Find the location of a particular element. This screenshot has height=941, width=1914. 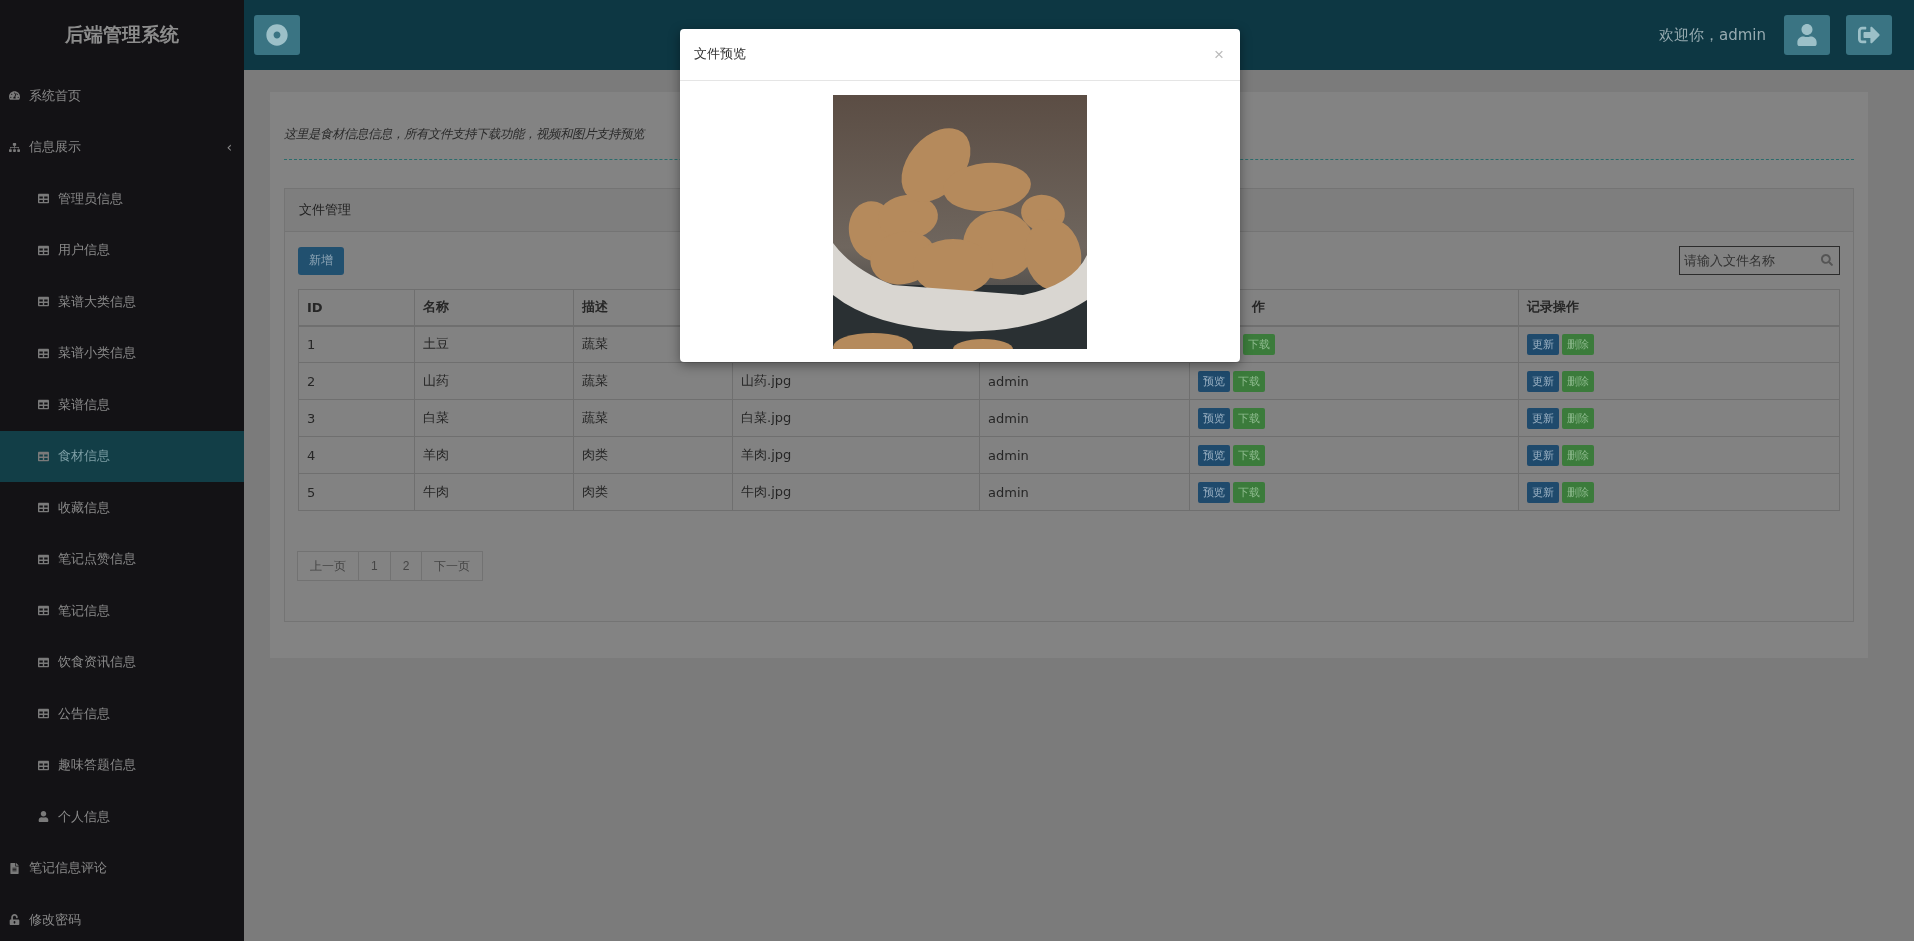

search-icon is located at coordinates (1827, 260).